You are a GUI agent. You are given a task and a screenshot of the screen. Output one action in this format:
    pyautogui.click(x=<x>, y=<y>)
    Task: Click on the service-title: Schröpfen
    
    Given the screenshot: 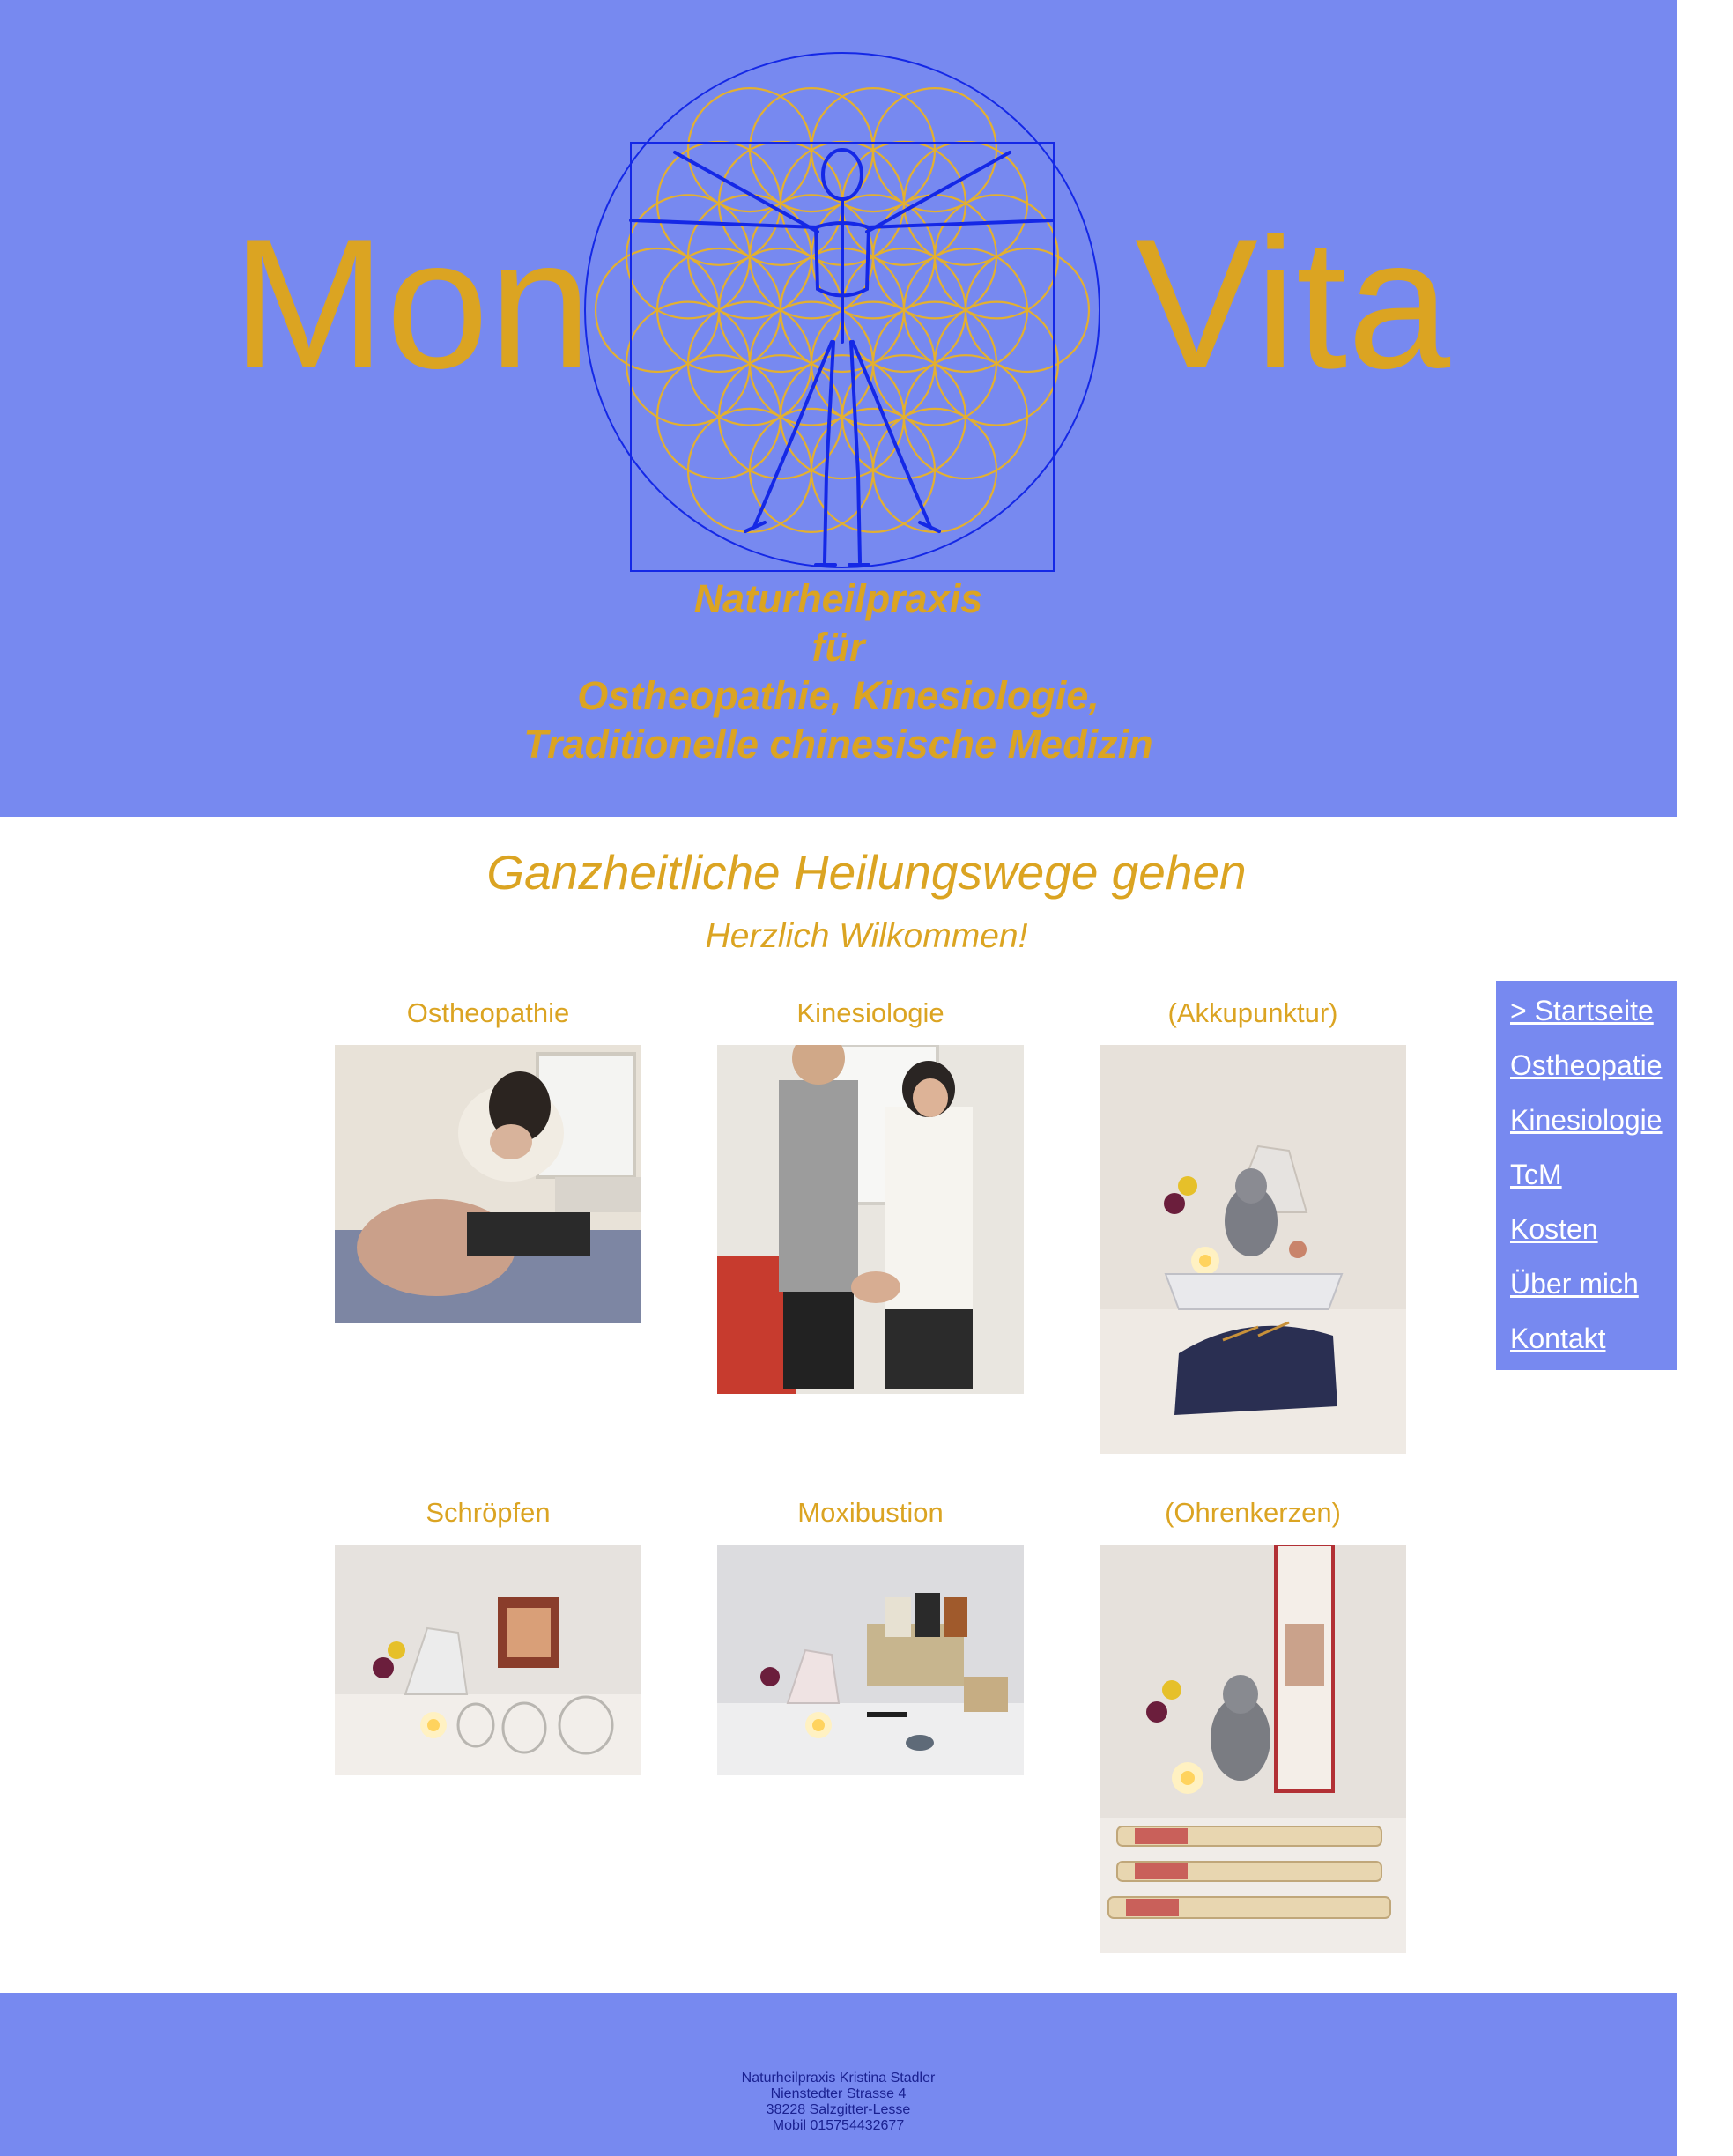 What is the action you would take?
    pyautogui.click(x=489, y=1512)
    